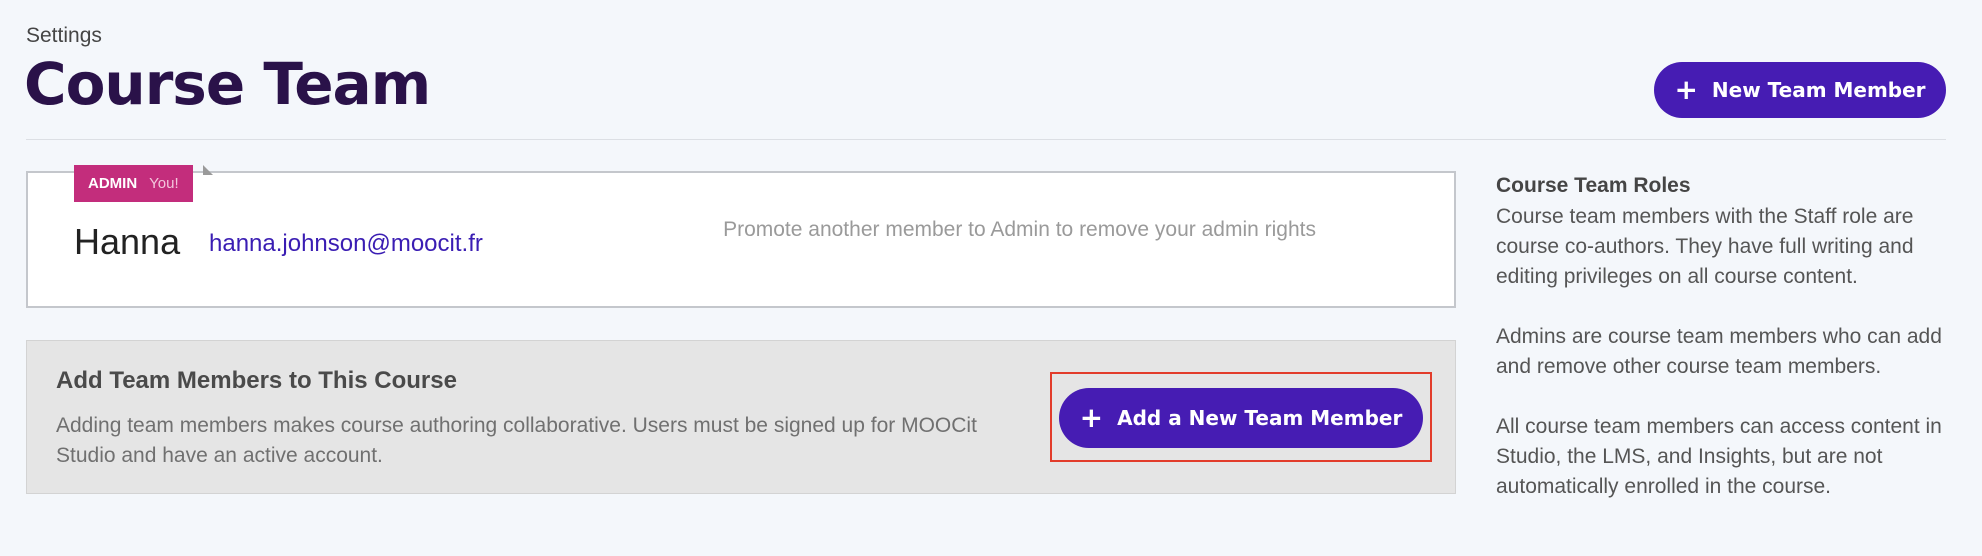  I want to click on add-new-team-member-button: + Add a New Team Member, so click(1241, 418).